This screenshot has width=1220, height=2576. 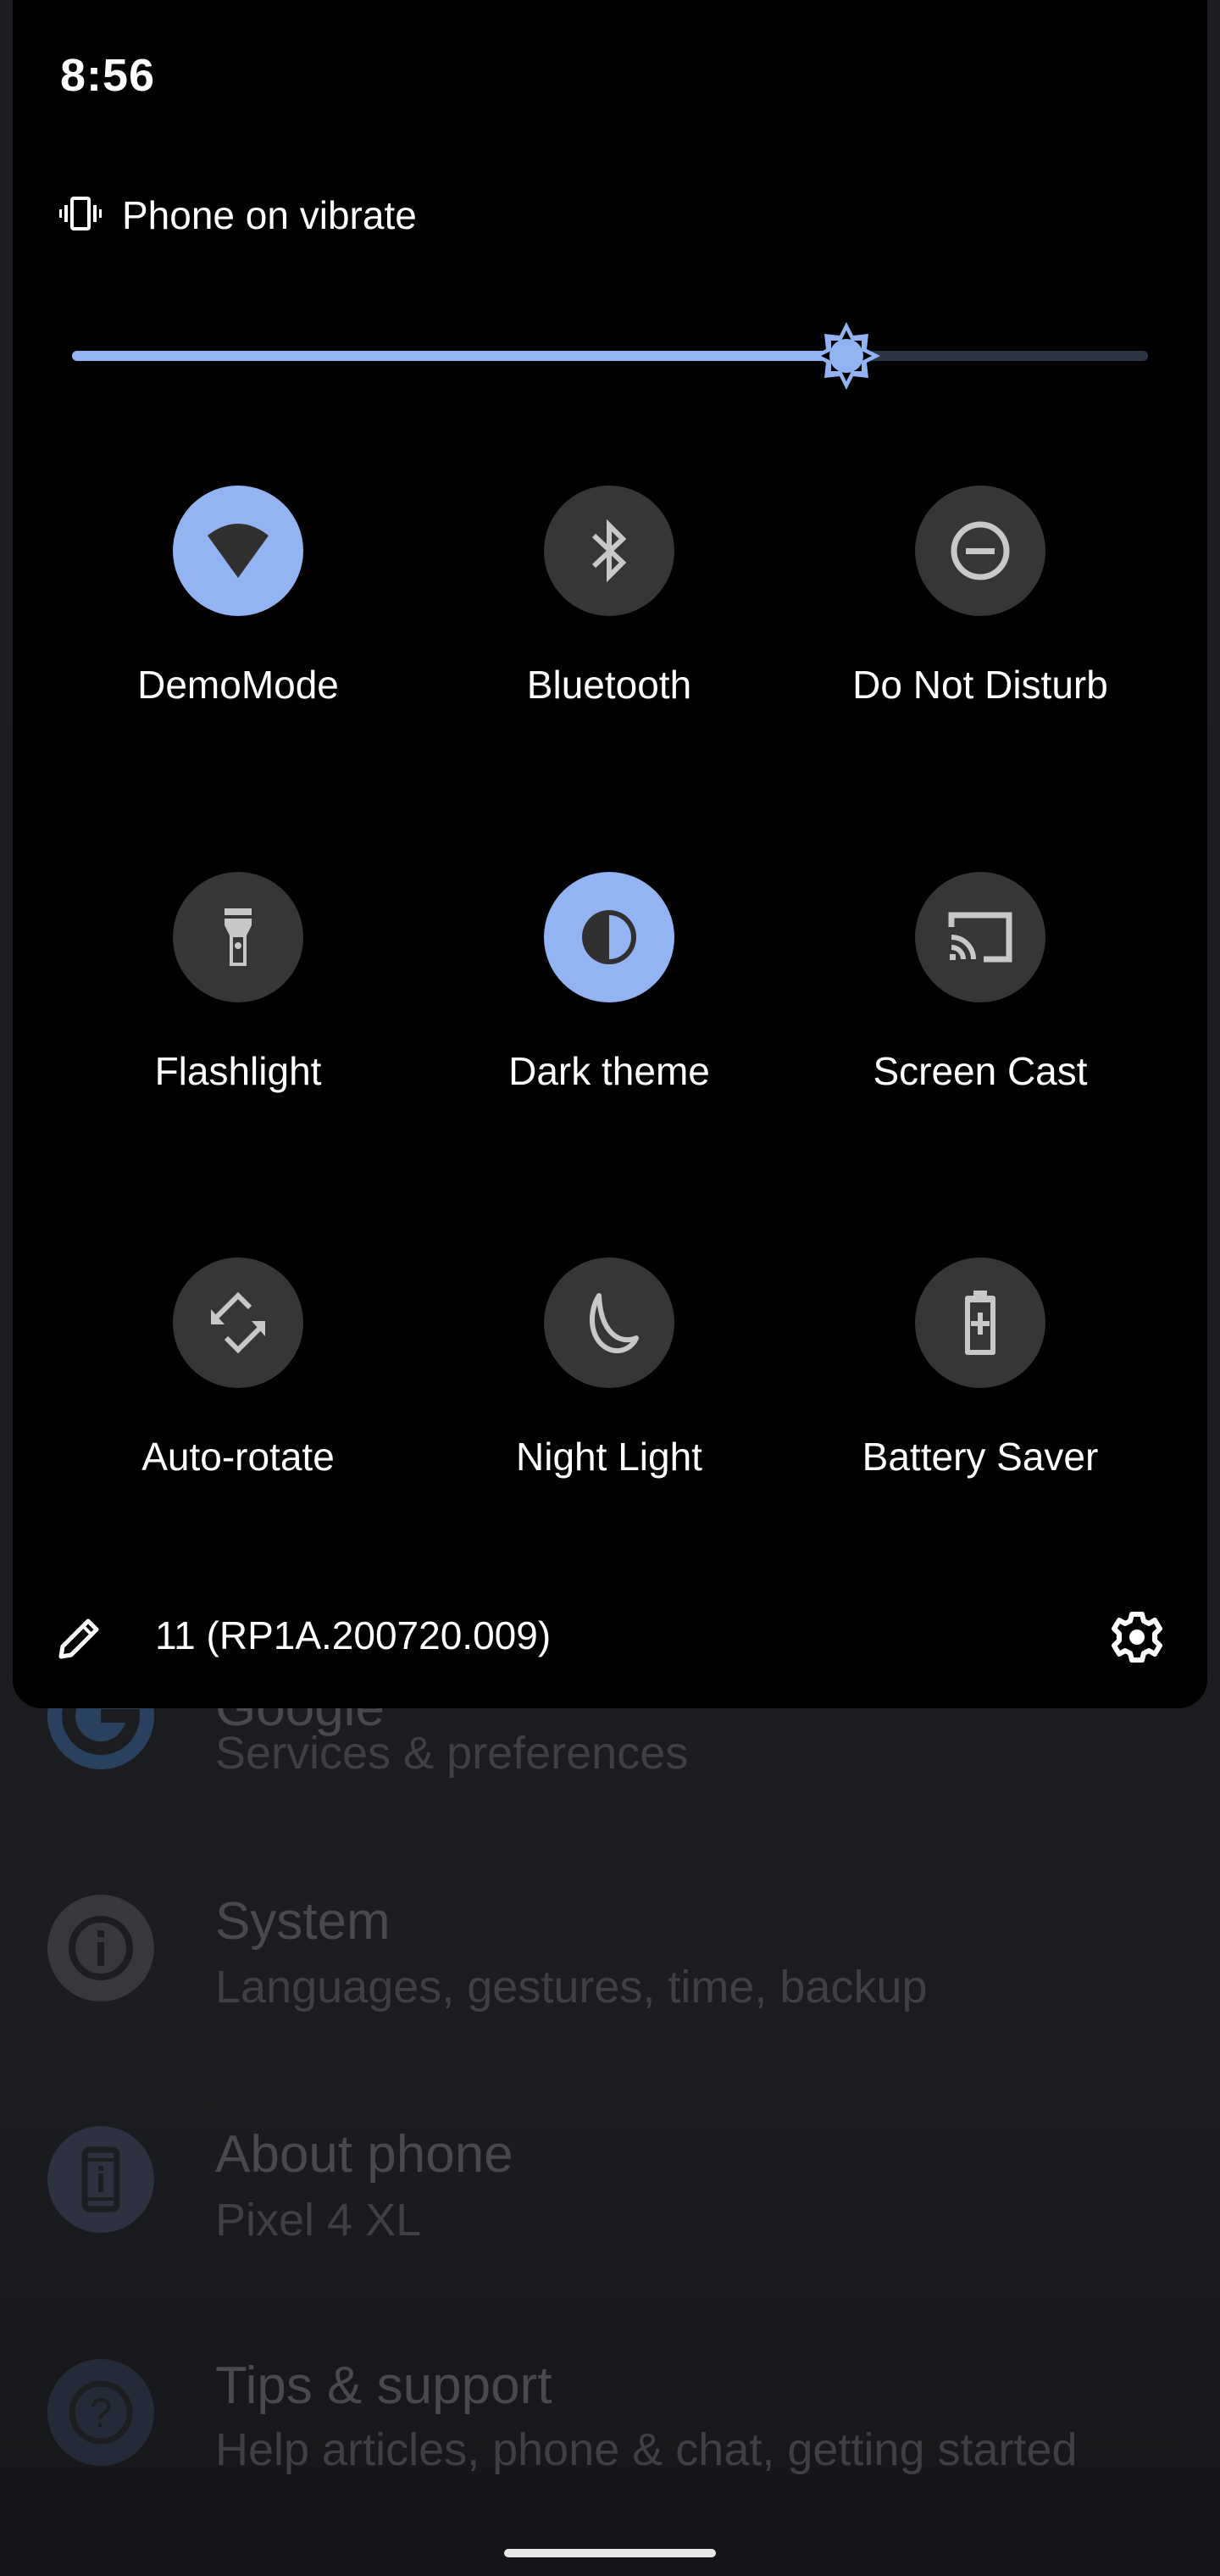 I want to click on battery-saver-icon, so click(x=980, y=1323).